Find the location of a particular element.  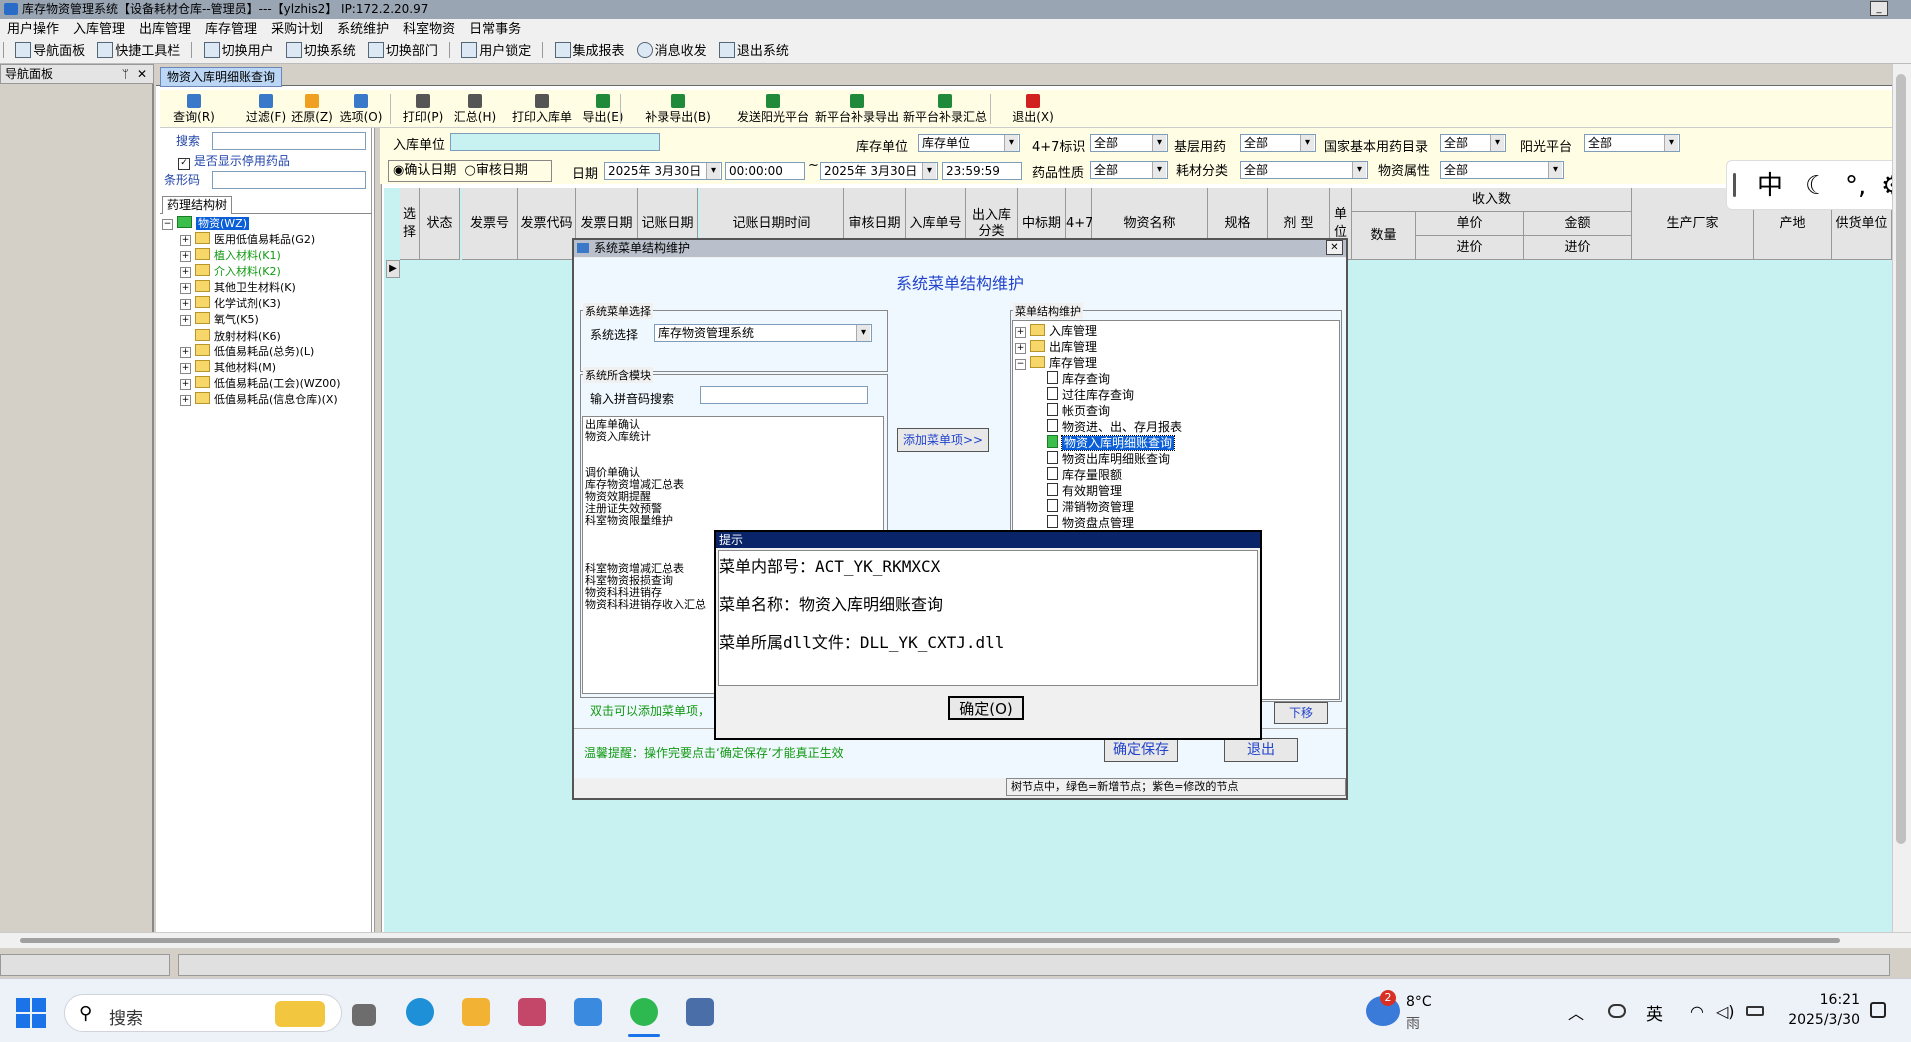

audit-date-radio: 审核日期 is located at coordinates (502, 170).